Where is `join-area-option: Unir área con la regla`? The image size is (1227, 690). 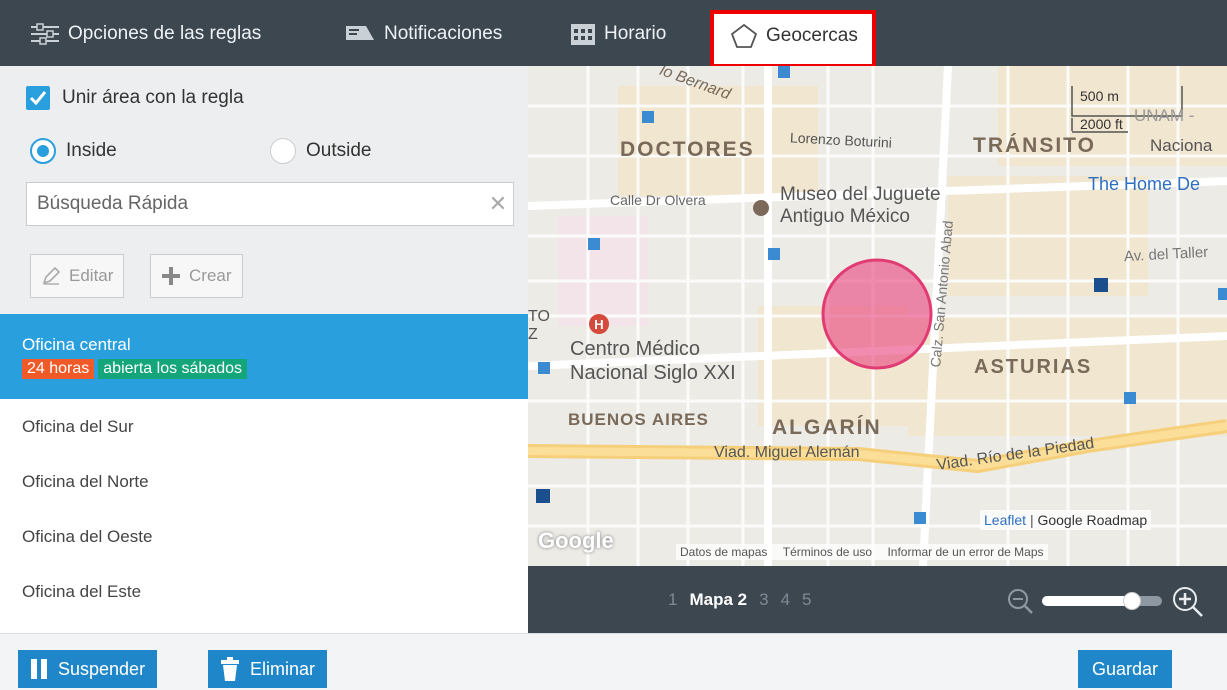 join-area-option: Unir área con la regla is located at coordinates (135, 98).